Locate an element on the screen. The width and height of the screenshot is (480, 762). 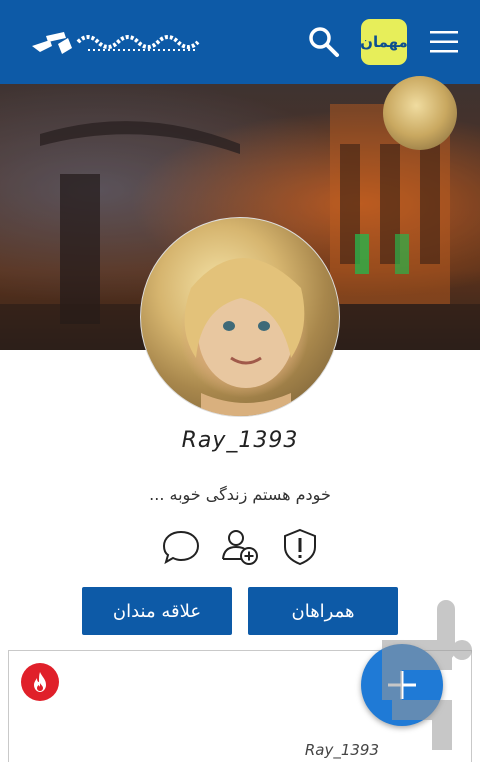
followers-button: همراهان is located at coordinates (323, 611).